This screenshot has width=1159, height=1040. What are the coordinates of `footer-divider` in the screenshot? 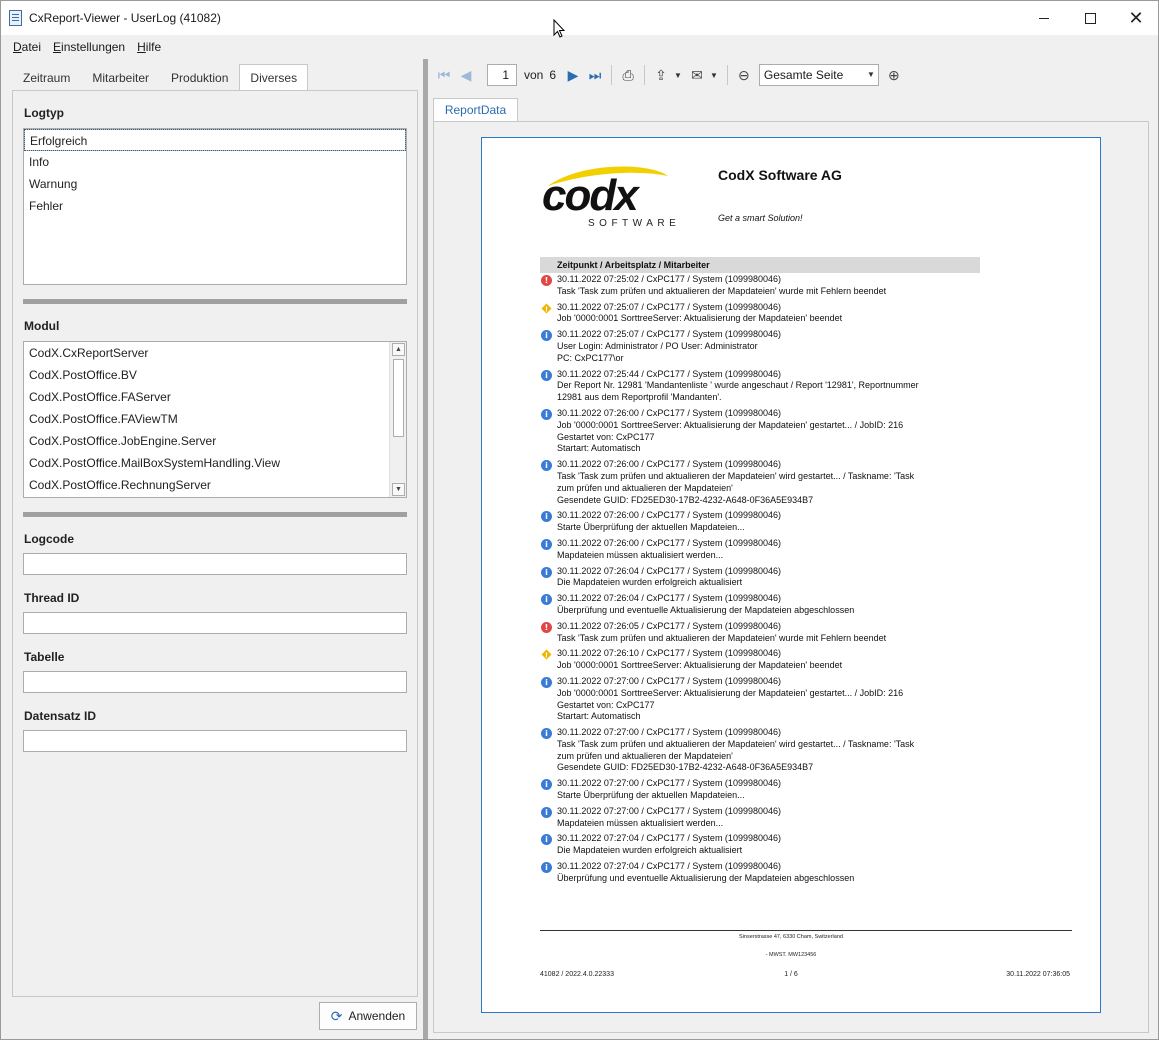 It's located at (806, 930).